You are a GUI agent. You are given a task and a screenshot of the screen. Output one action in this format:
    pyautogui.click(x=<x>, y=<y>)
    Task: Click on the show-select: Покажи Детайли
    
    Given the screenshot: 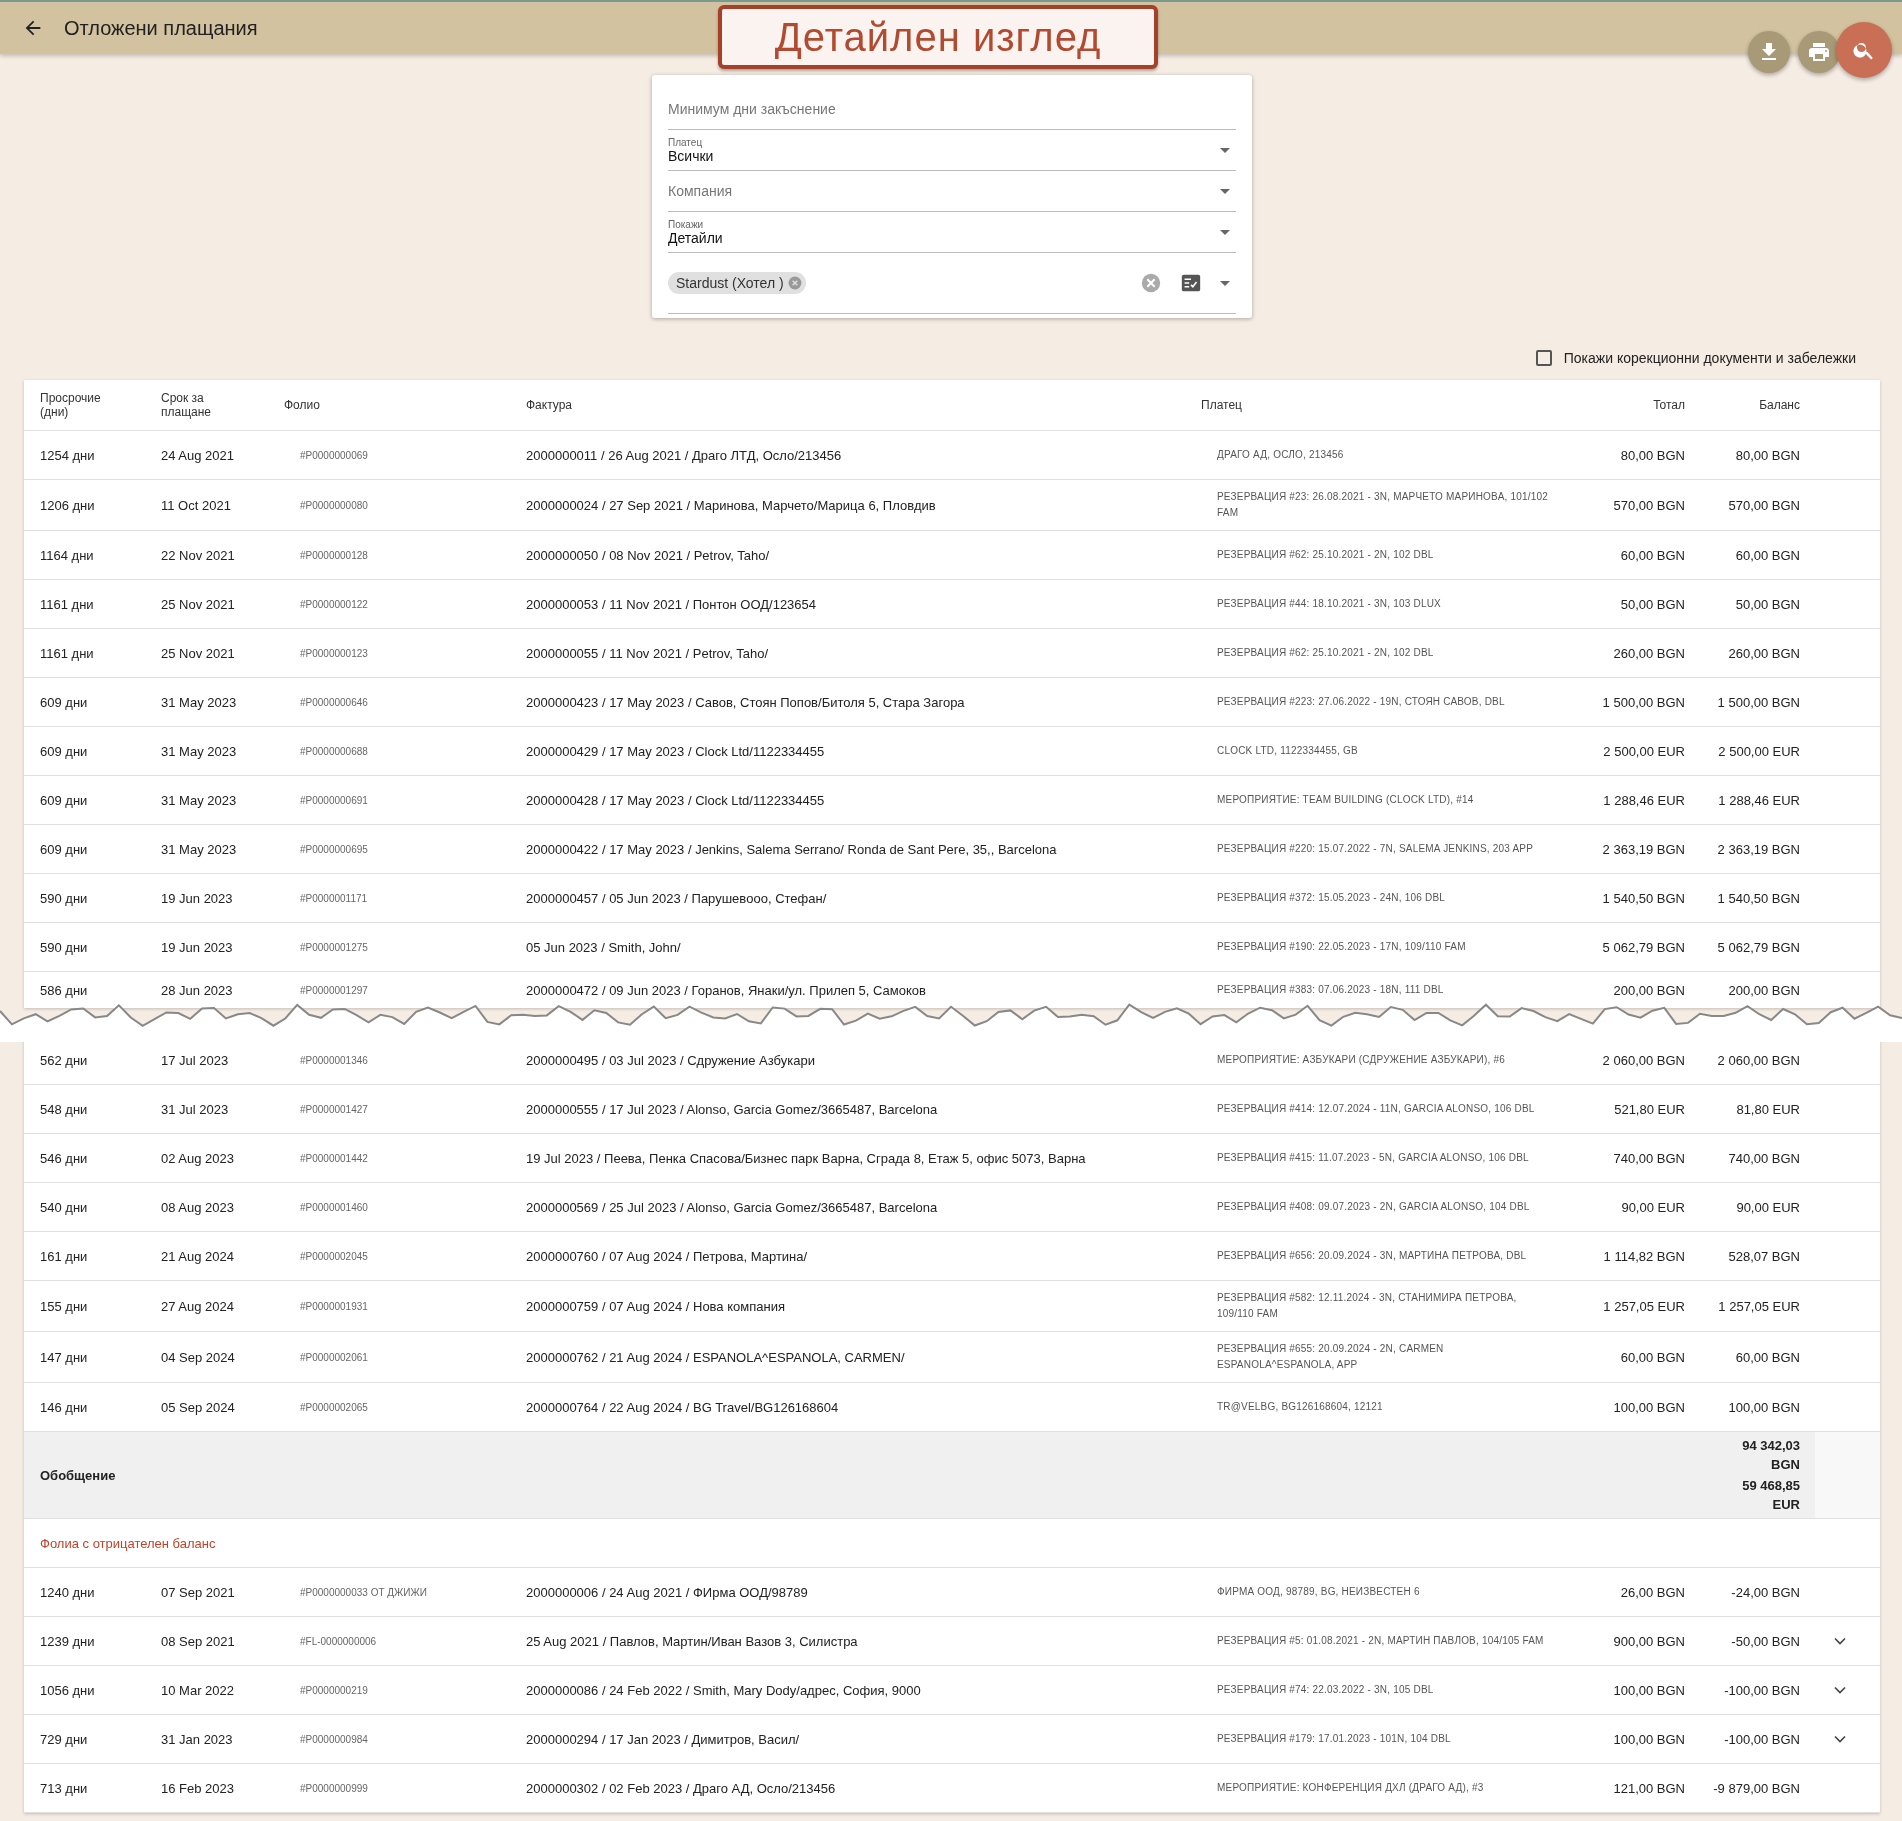 What is the action you would take?
    pyautogui.click(x=952, y=232)
    